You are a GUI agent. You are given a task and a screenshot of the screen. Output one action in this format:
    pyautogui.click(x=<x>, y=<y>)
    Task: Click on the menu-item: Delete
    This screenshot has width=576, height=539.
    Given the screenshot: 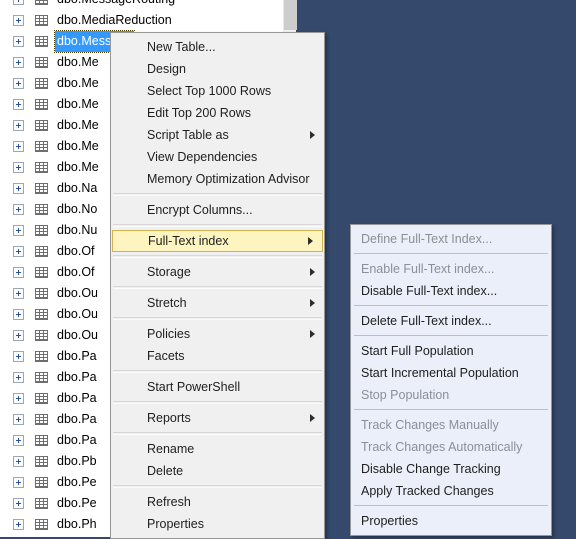 What is the action you would take?
    pyautogui.click(x=217, y=471)
    